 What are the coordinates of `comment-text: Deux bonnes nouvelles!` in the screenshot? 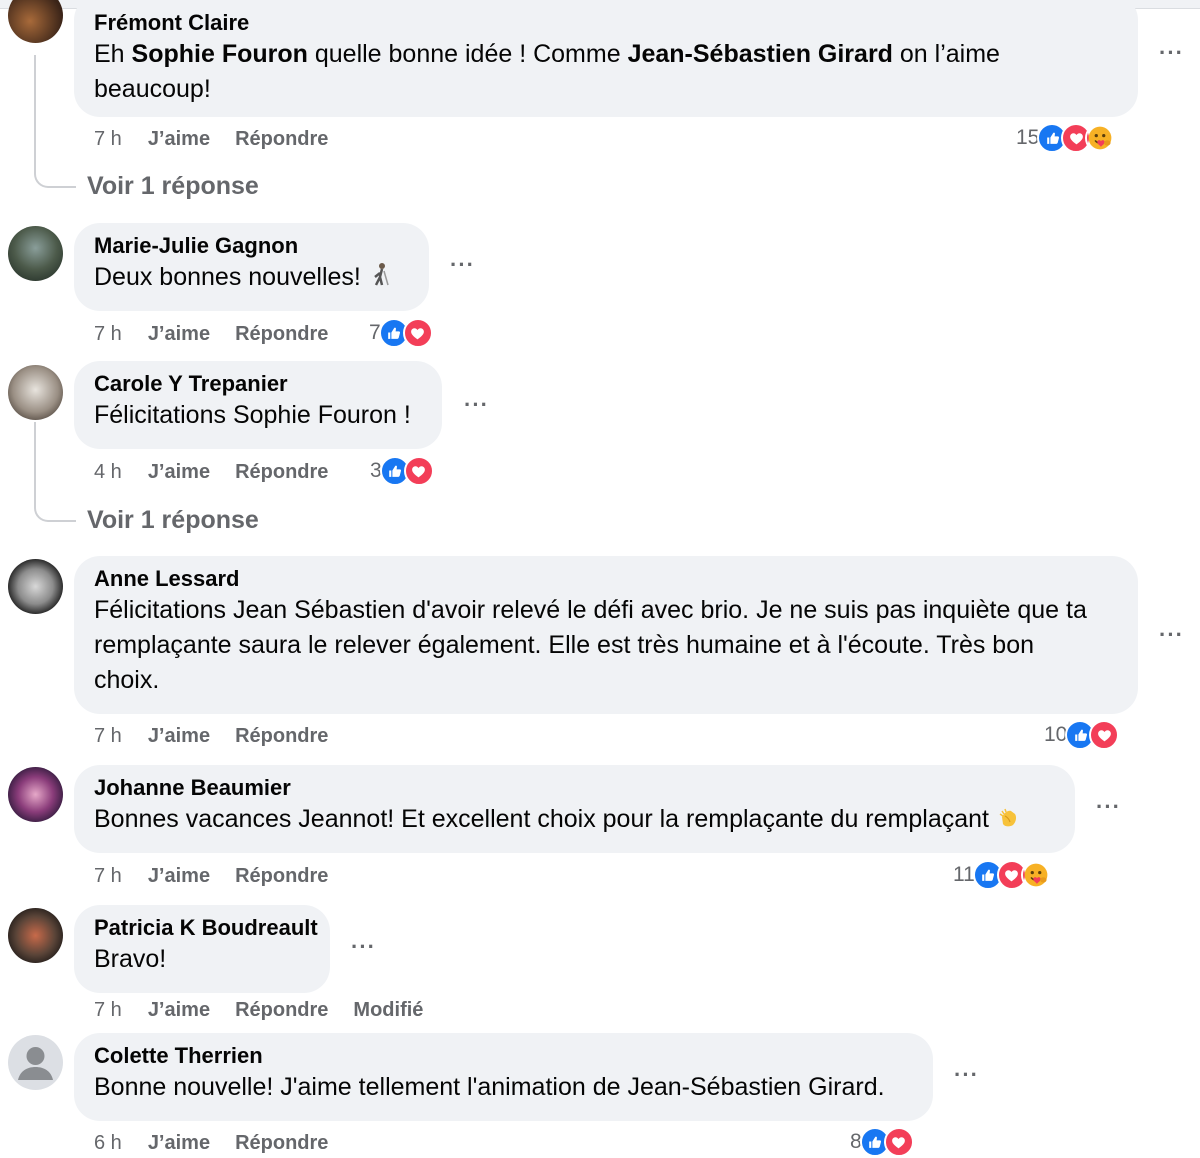 It's located at (251, 277).